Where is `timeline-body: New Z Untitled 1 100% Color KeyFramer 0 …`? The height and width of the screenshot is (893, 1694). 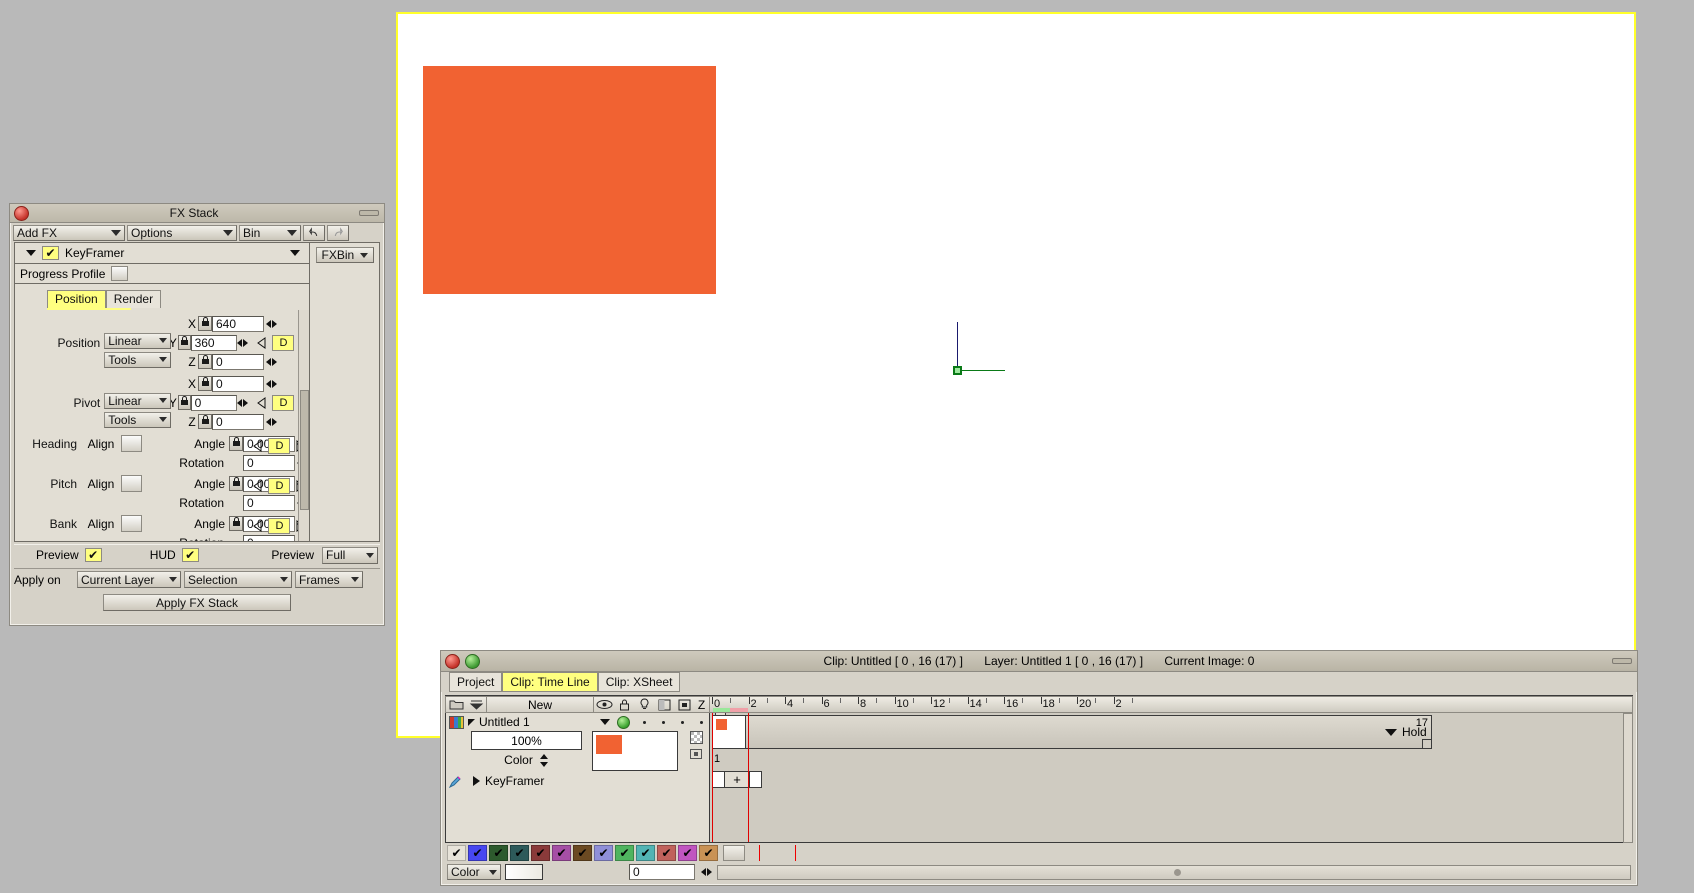
timeline-body: New Z Untitled 1 100% Color KeyFramer 0 … is located at coordinates (1039, 788).